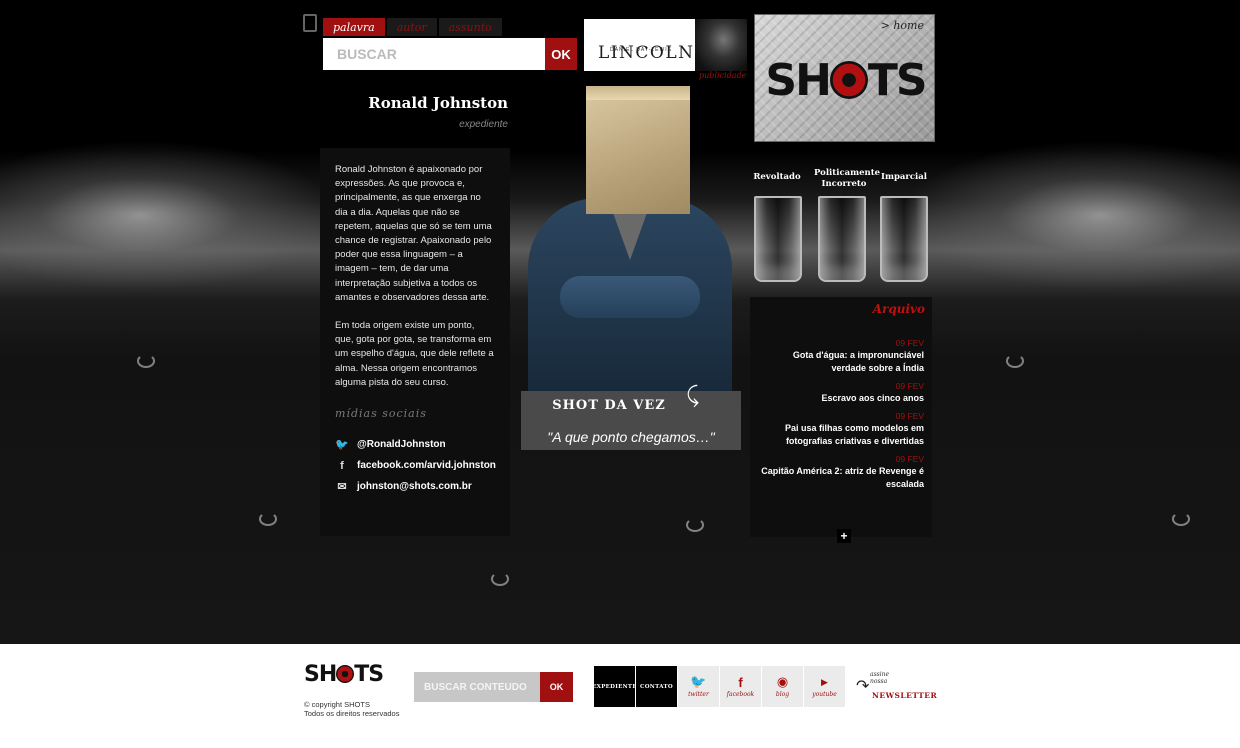 The width and height of the screenshot is (1240, 748). Describe the element at coordinates (693, 394) in the screenshot. I see `curved-arrow-icon: ⤹` at that location.